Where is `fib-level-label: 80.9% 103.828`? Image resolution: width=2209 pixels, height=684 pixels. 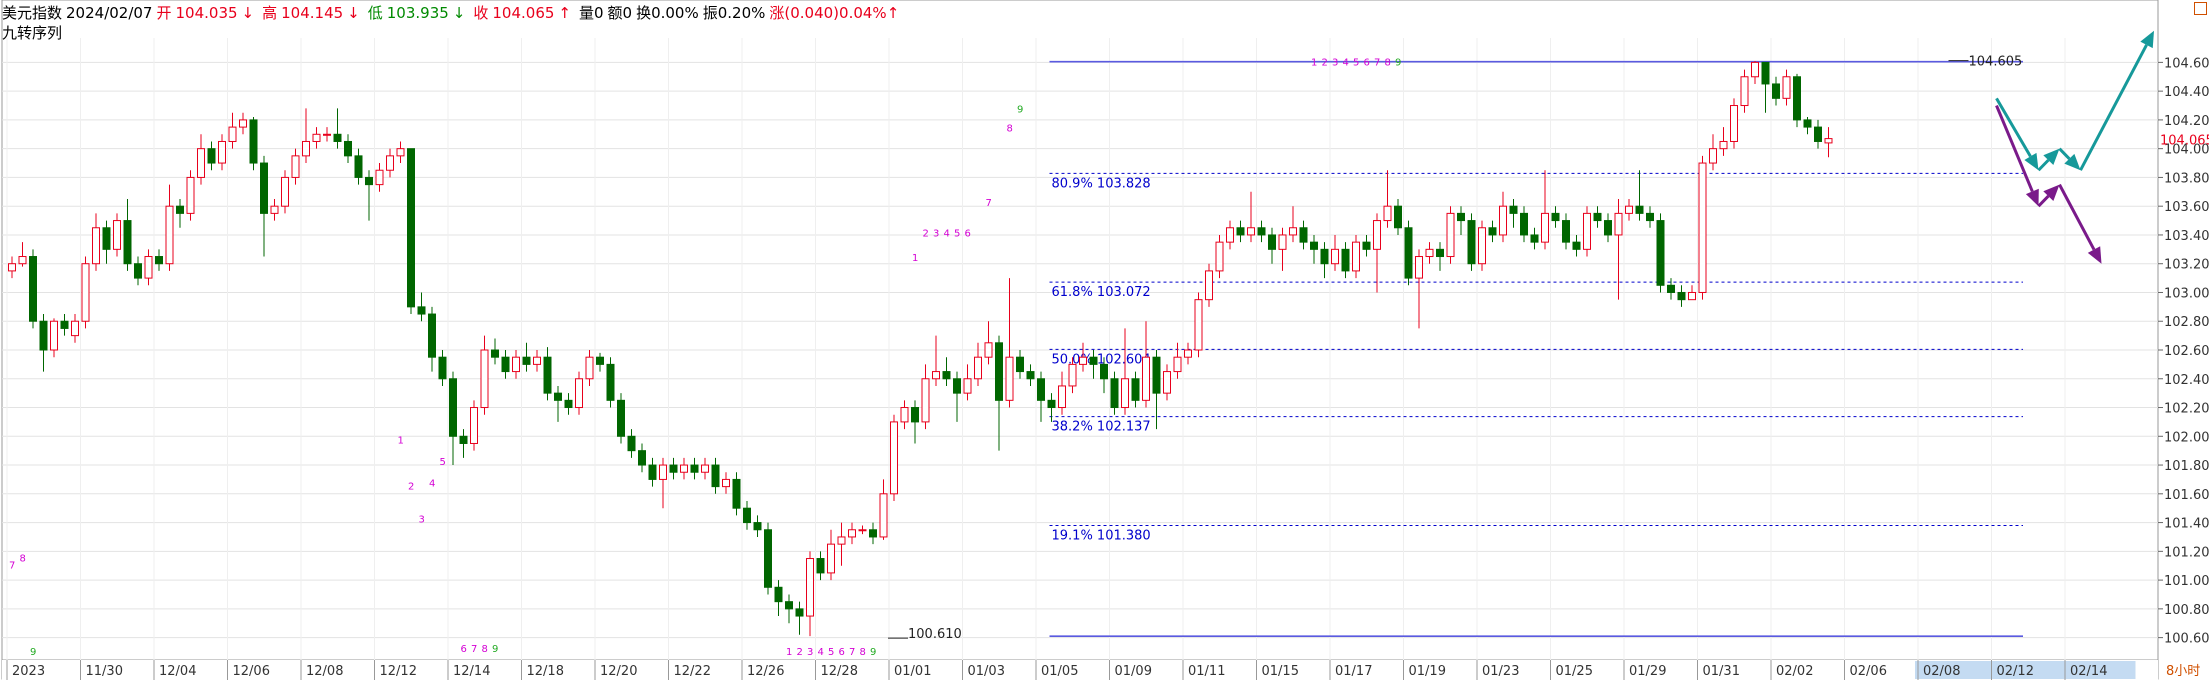
fib-level-label: 80.9% 103.828 is located at coordinates (1101, 183).